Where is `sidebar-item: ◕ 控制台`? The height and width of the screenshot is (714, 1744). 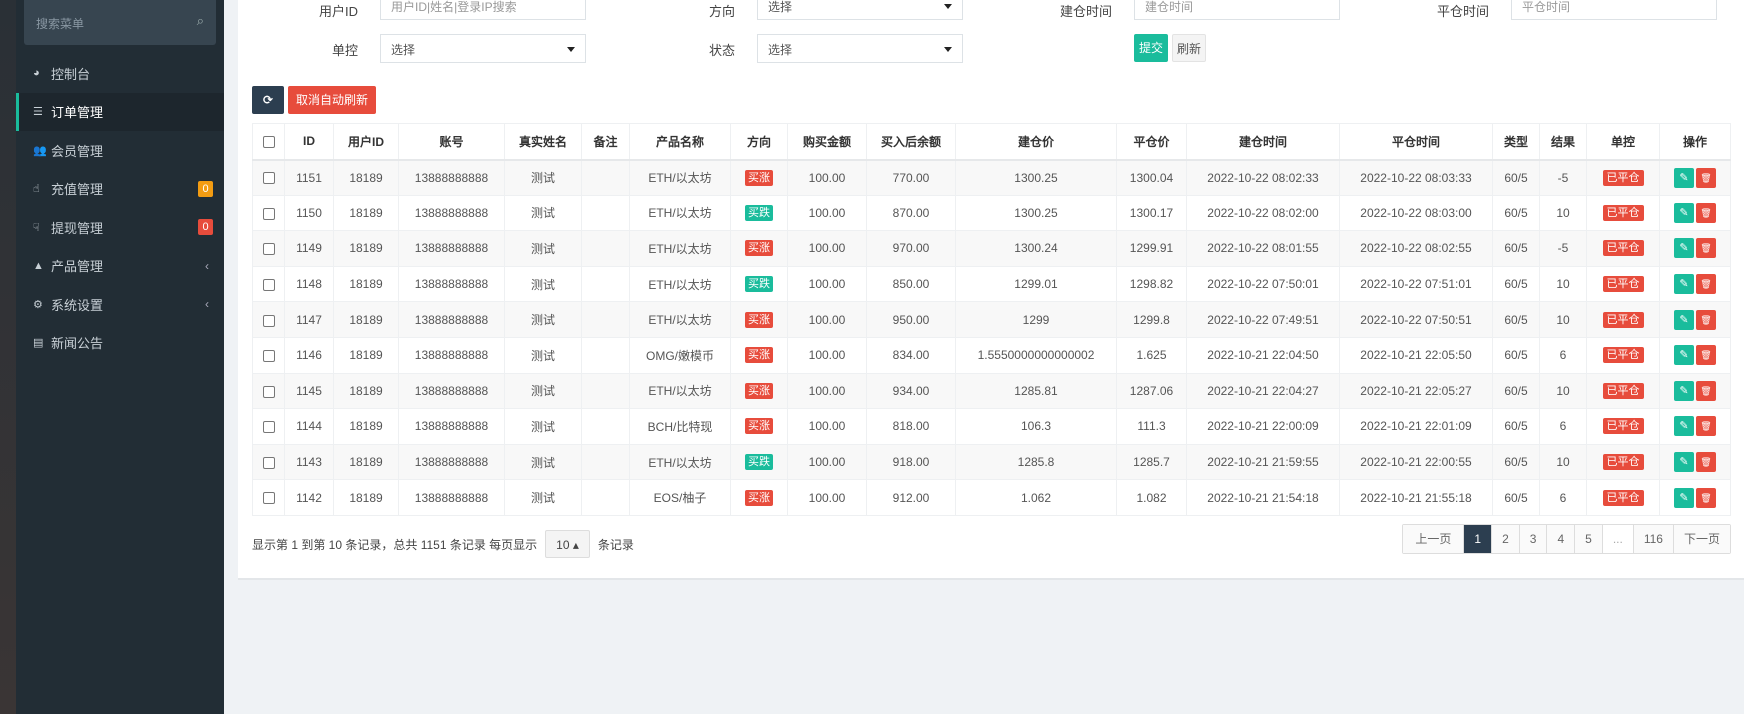
sidebar-item: ◕ 控制台 is located at coordinates (120, 73).